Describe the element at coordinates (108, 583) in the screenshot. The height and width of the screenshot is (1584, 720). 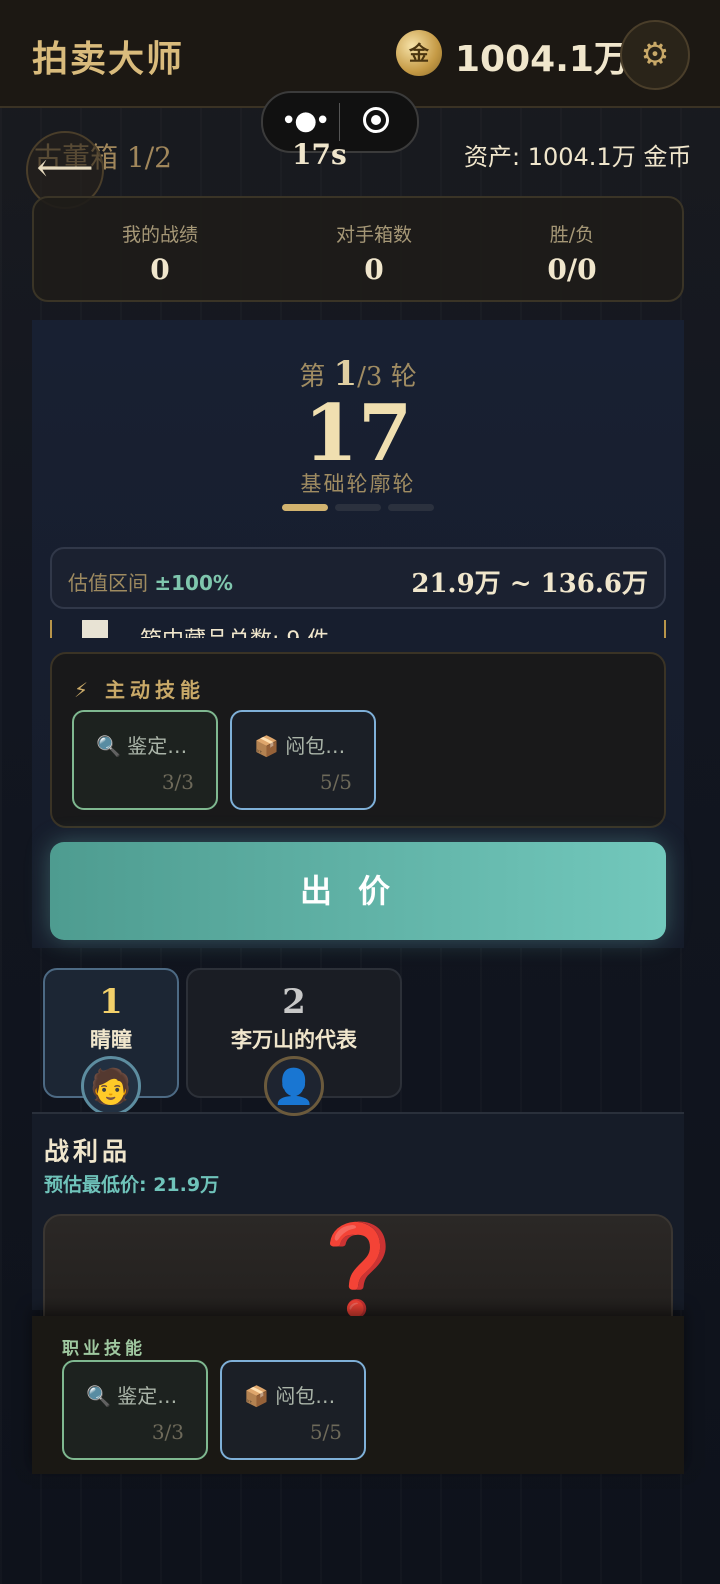
I see `estimate-label-text: 估值区间` at that location.